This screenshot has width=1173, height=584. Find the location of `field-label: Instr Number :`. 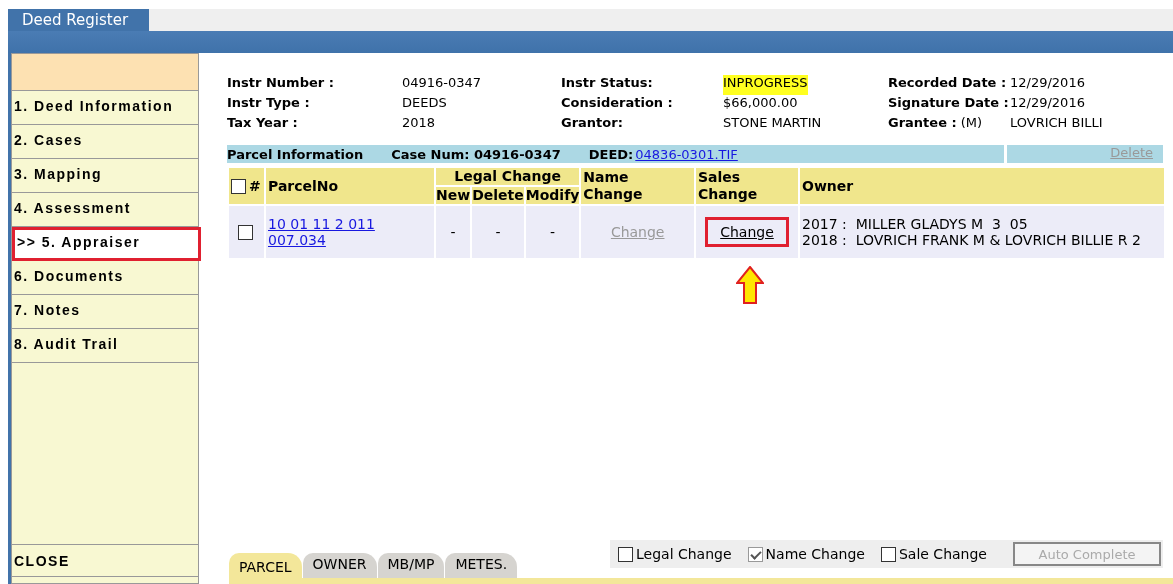

field-label: Instr Number : is located at coordinates (280, 83).